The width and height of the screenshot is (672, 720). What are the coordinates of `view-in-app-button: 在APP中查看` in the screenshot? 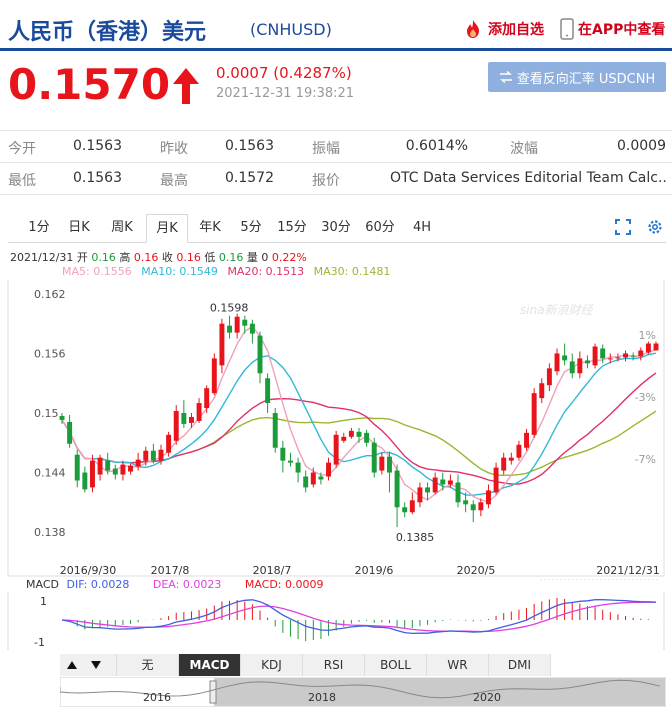 It's located at (612, 29).